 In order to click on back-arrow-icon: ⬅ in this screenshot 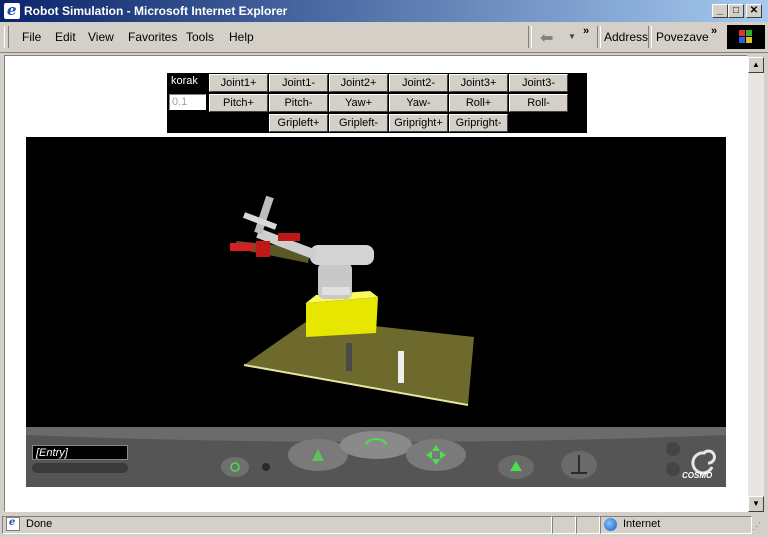, I will do `click(546, 38)`.